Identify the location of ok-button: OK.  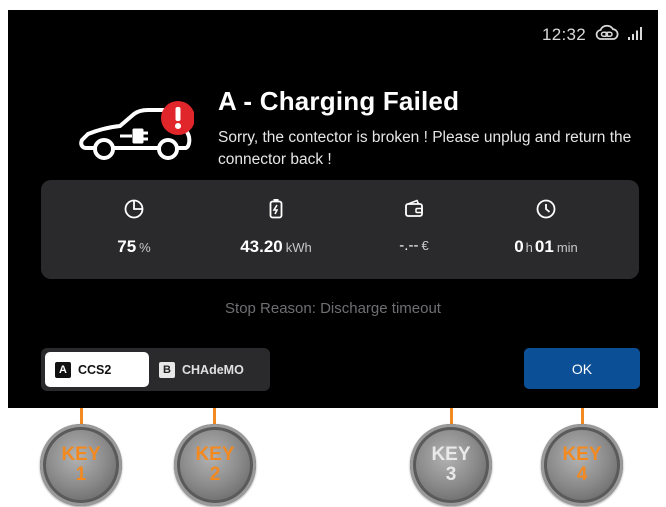
(582, 368).